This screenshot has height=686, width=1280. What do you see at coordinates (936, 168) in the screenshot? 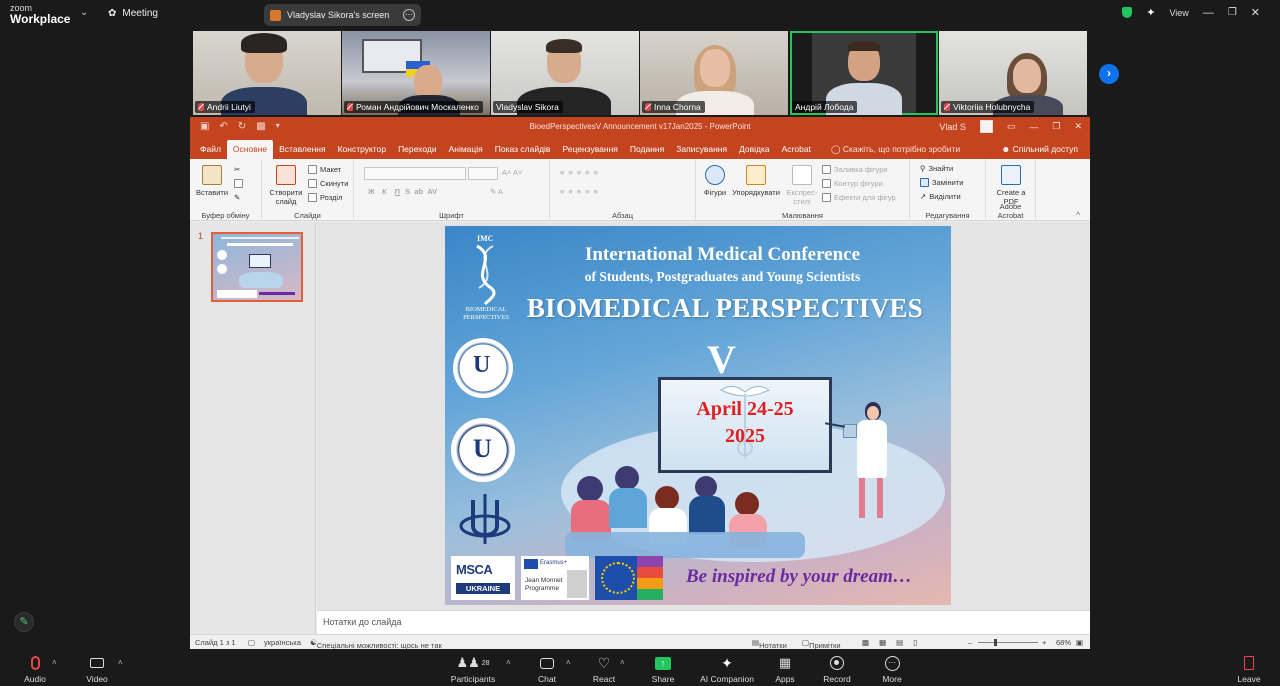
I see `find-button: ⚲ Знайти` at bounding box center [936, 168].